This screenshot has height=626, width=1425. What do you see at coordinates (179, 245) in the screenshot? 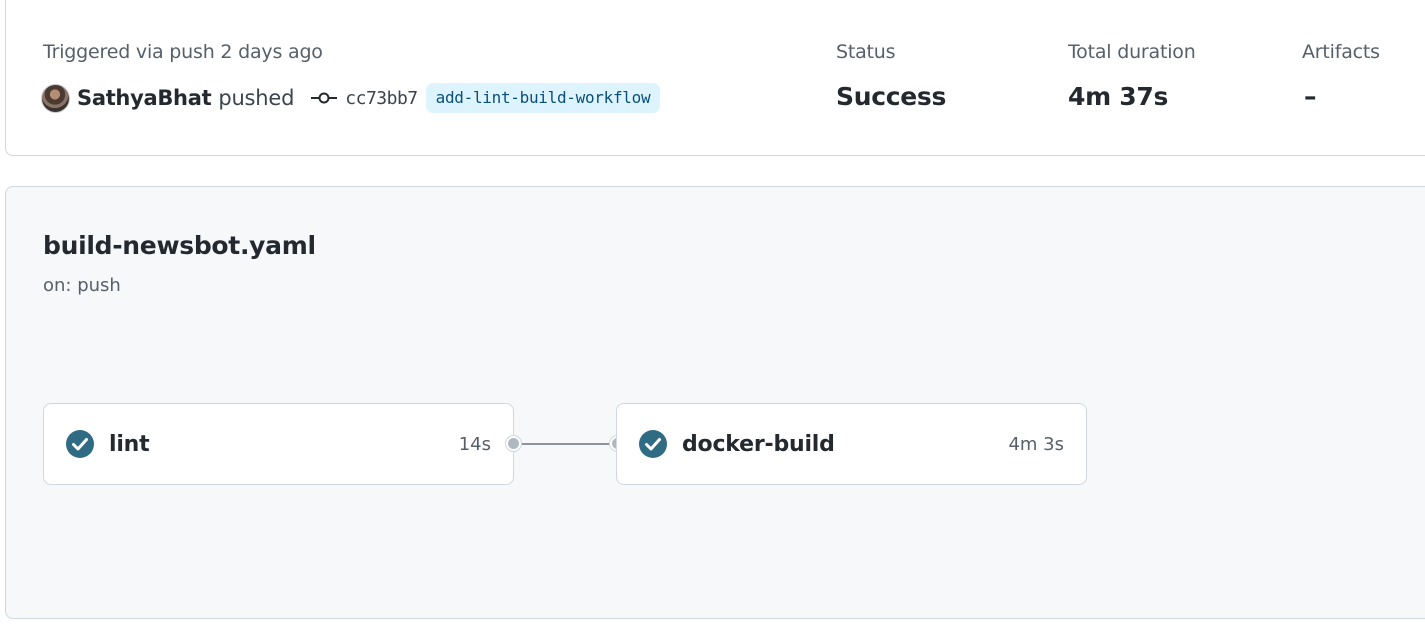
I see `workflow-file-name: build-newsbot.yaml` at bounding box center [179, 245].